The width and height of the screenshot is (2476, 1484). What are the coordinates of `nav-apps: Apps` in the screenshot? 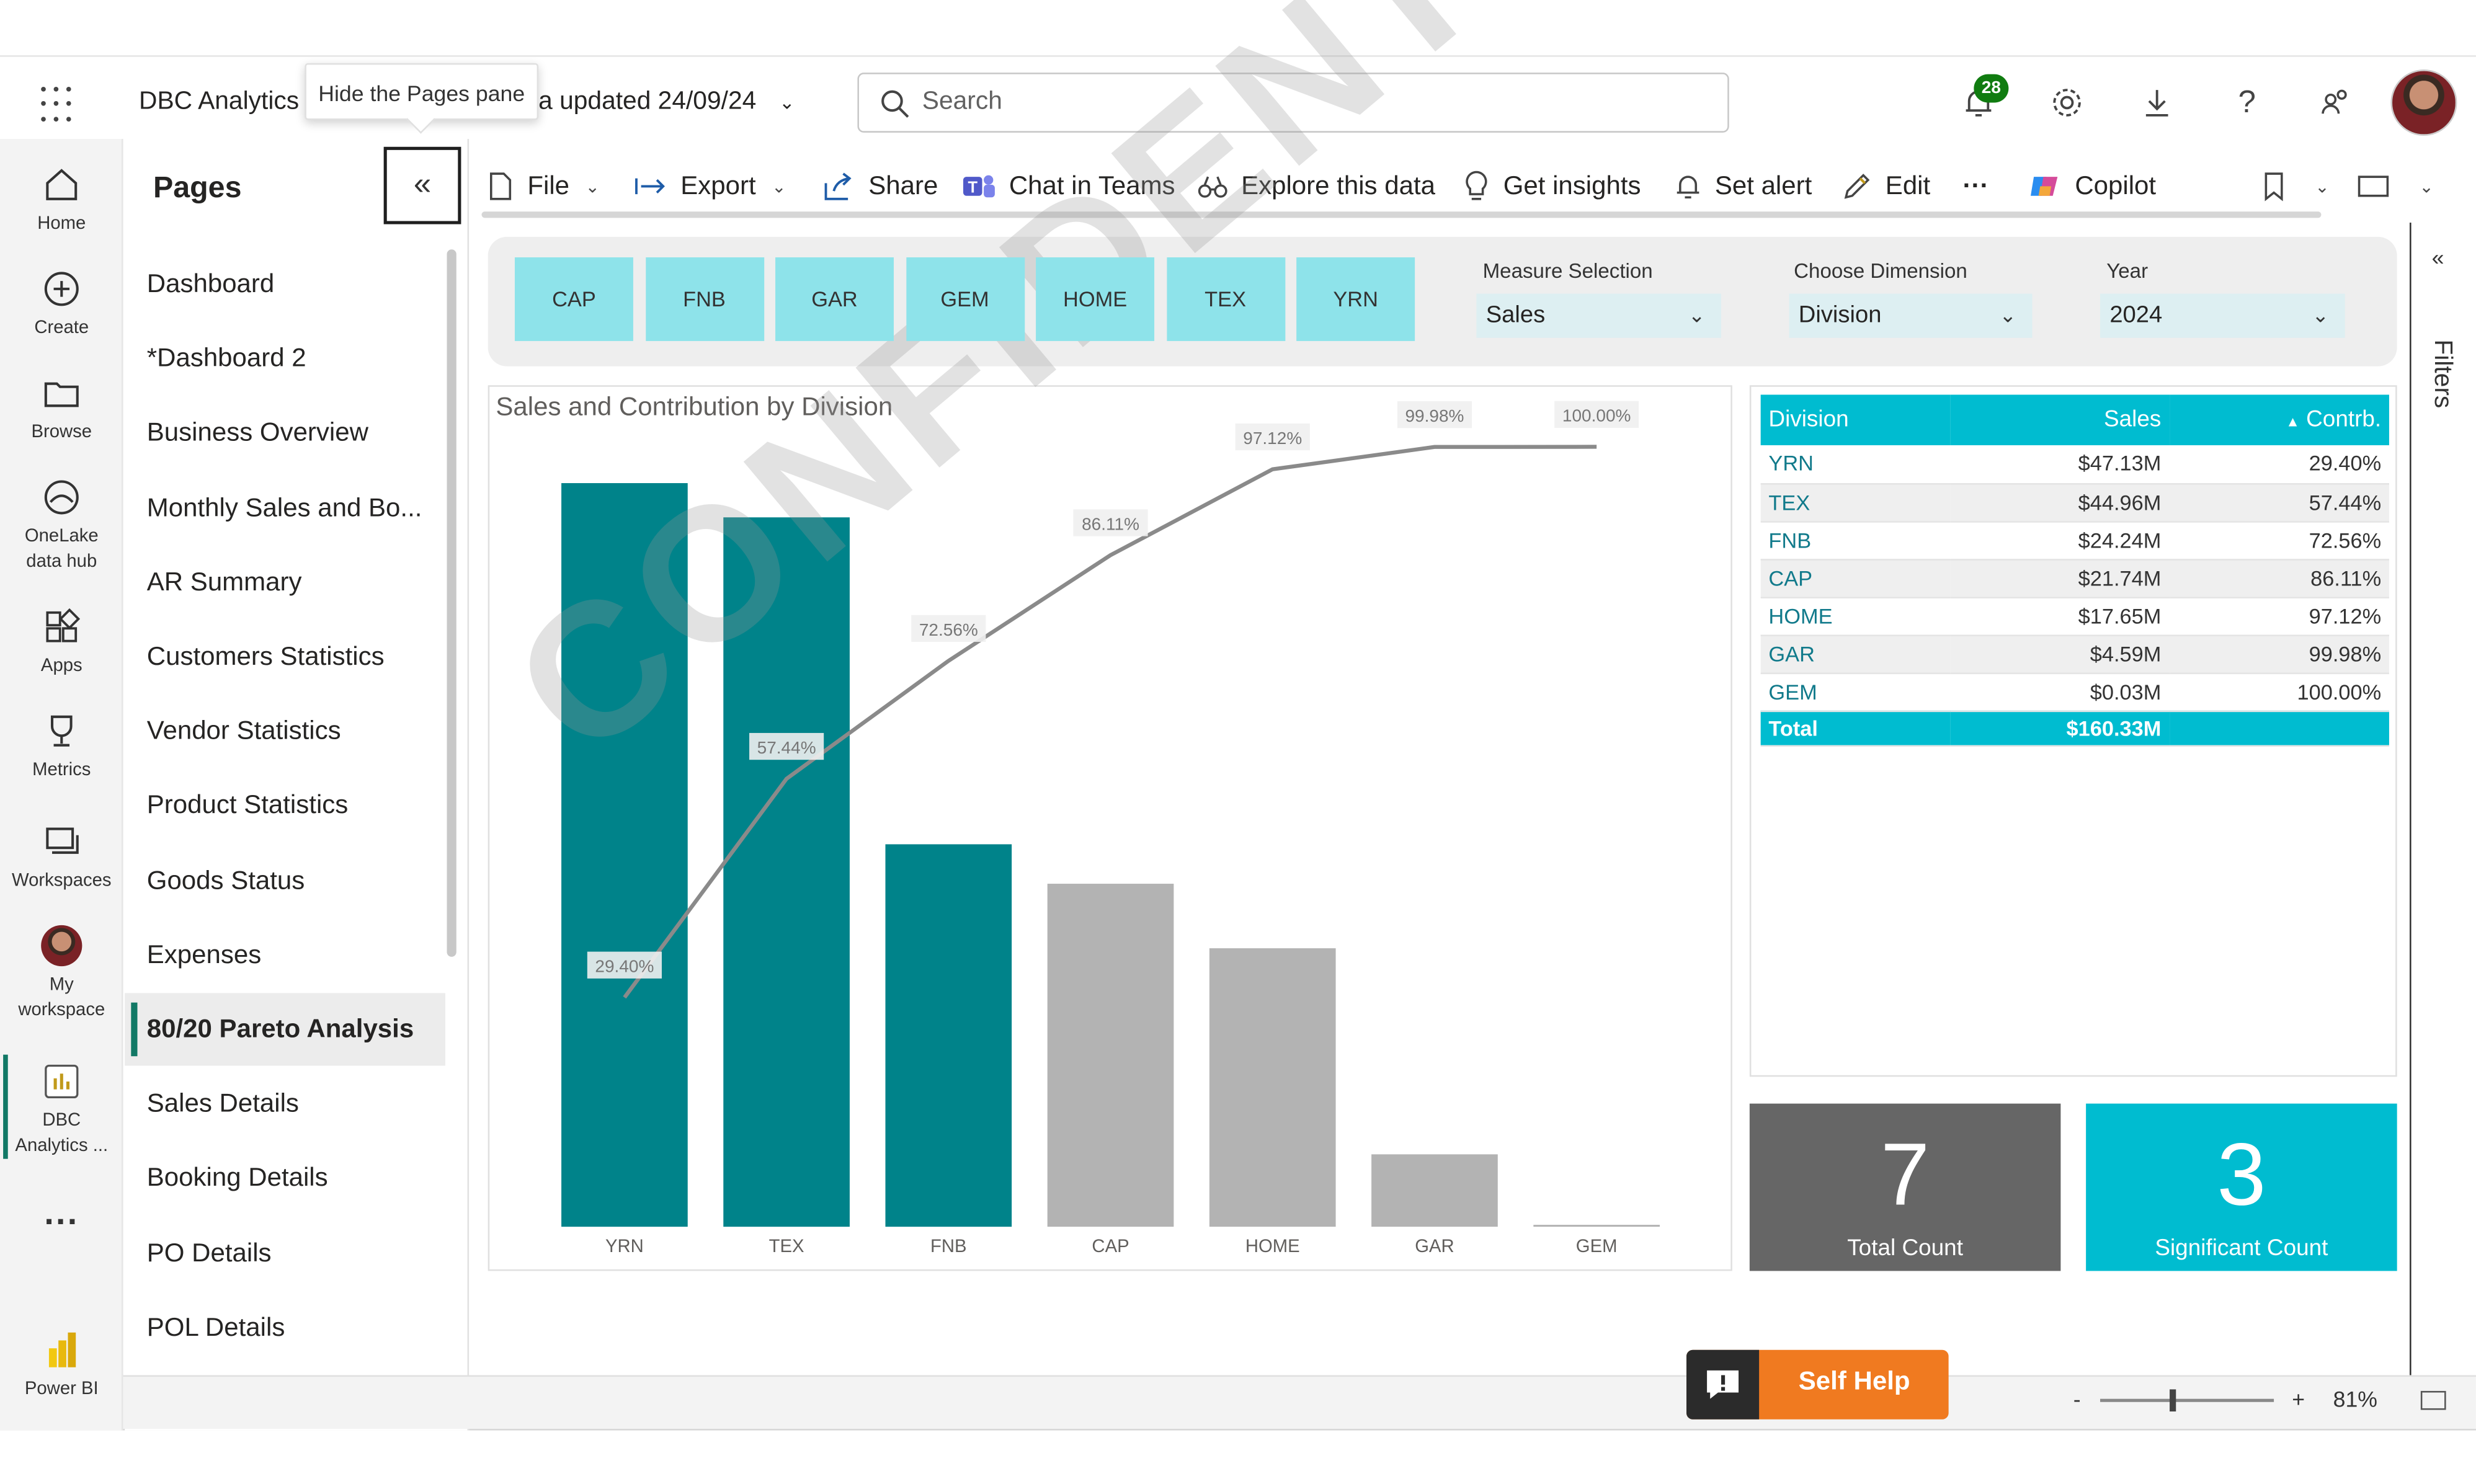 It's located at (62, 642).